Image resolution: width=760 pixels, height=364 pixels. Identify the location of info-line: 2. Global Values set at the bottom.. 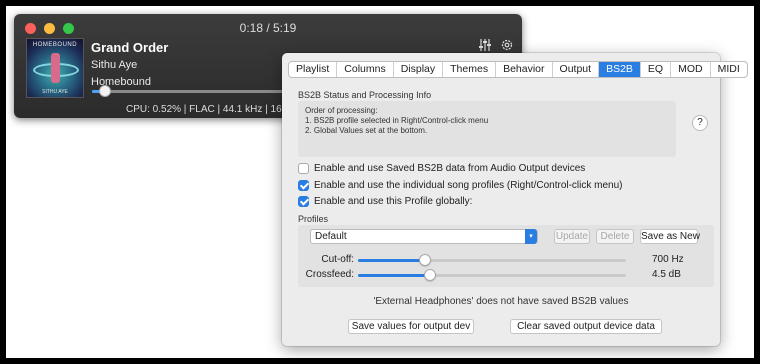
(366, 130).